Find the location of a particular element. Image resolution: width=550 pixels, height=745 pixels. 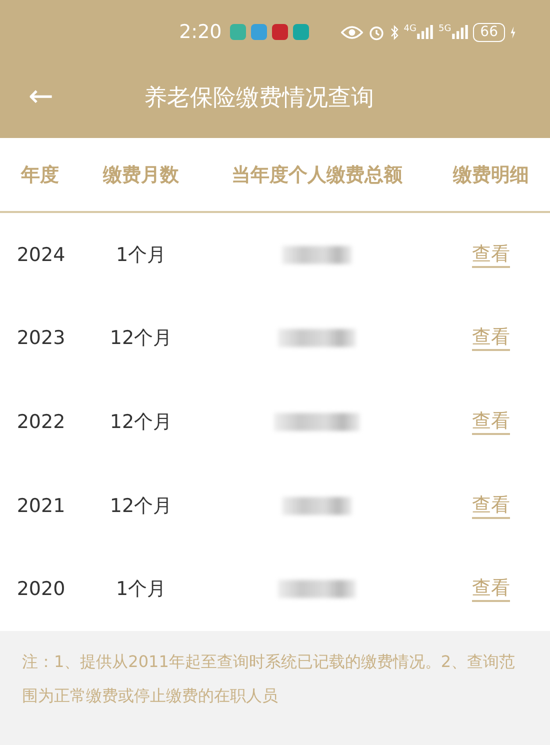

table-cell-text: 2023 is located at coordinates (41, 338).